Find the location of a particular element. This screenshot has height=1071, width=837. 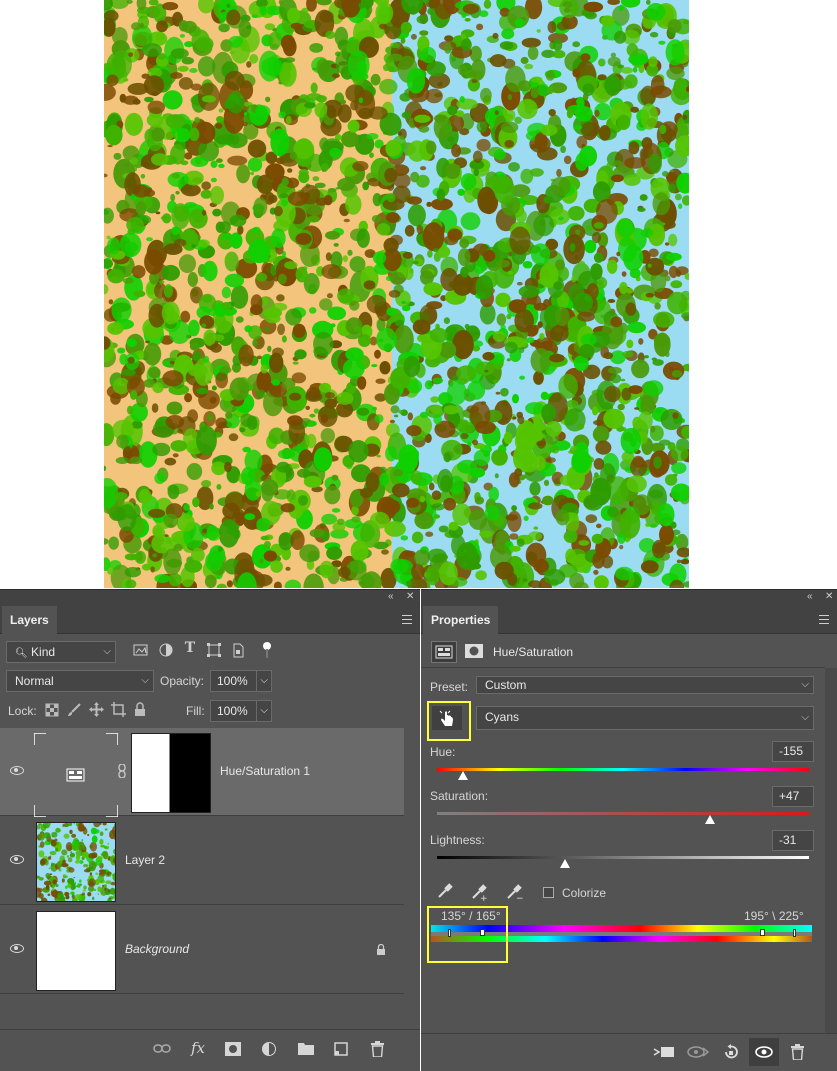

eyedropper-icon is located at coordinates (445, 892).